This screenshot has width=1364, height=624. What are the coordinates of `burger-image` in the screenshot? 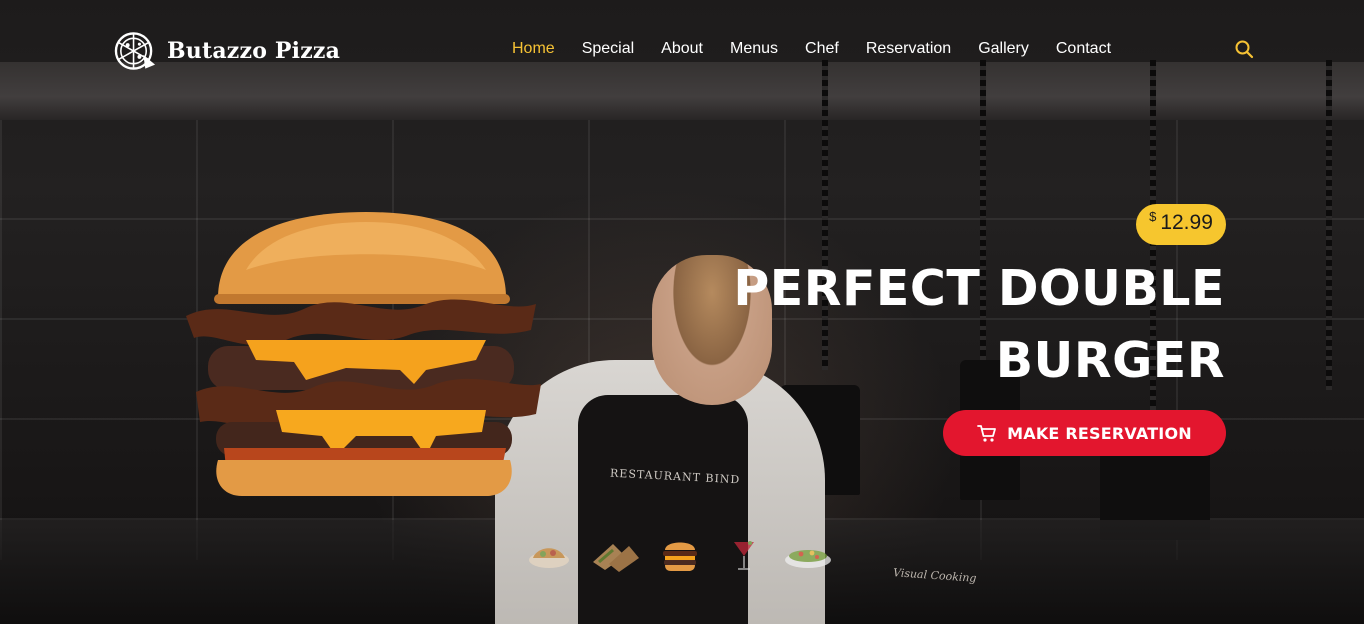 It's located at (363, 354).